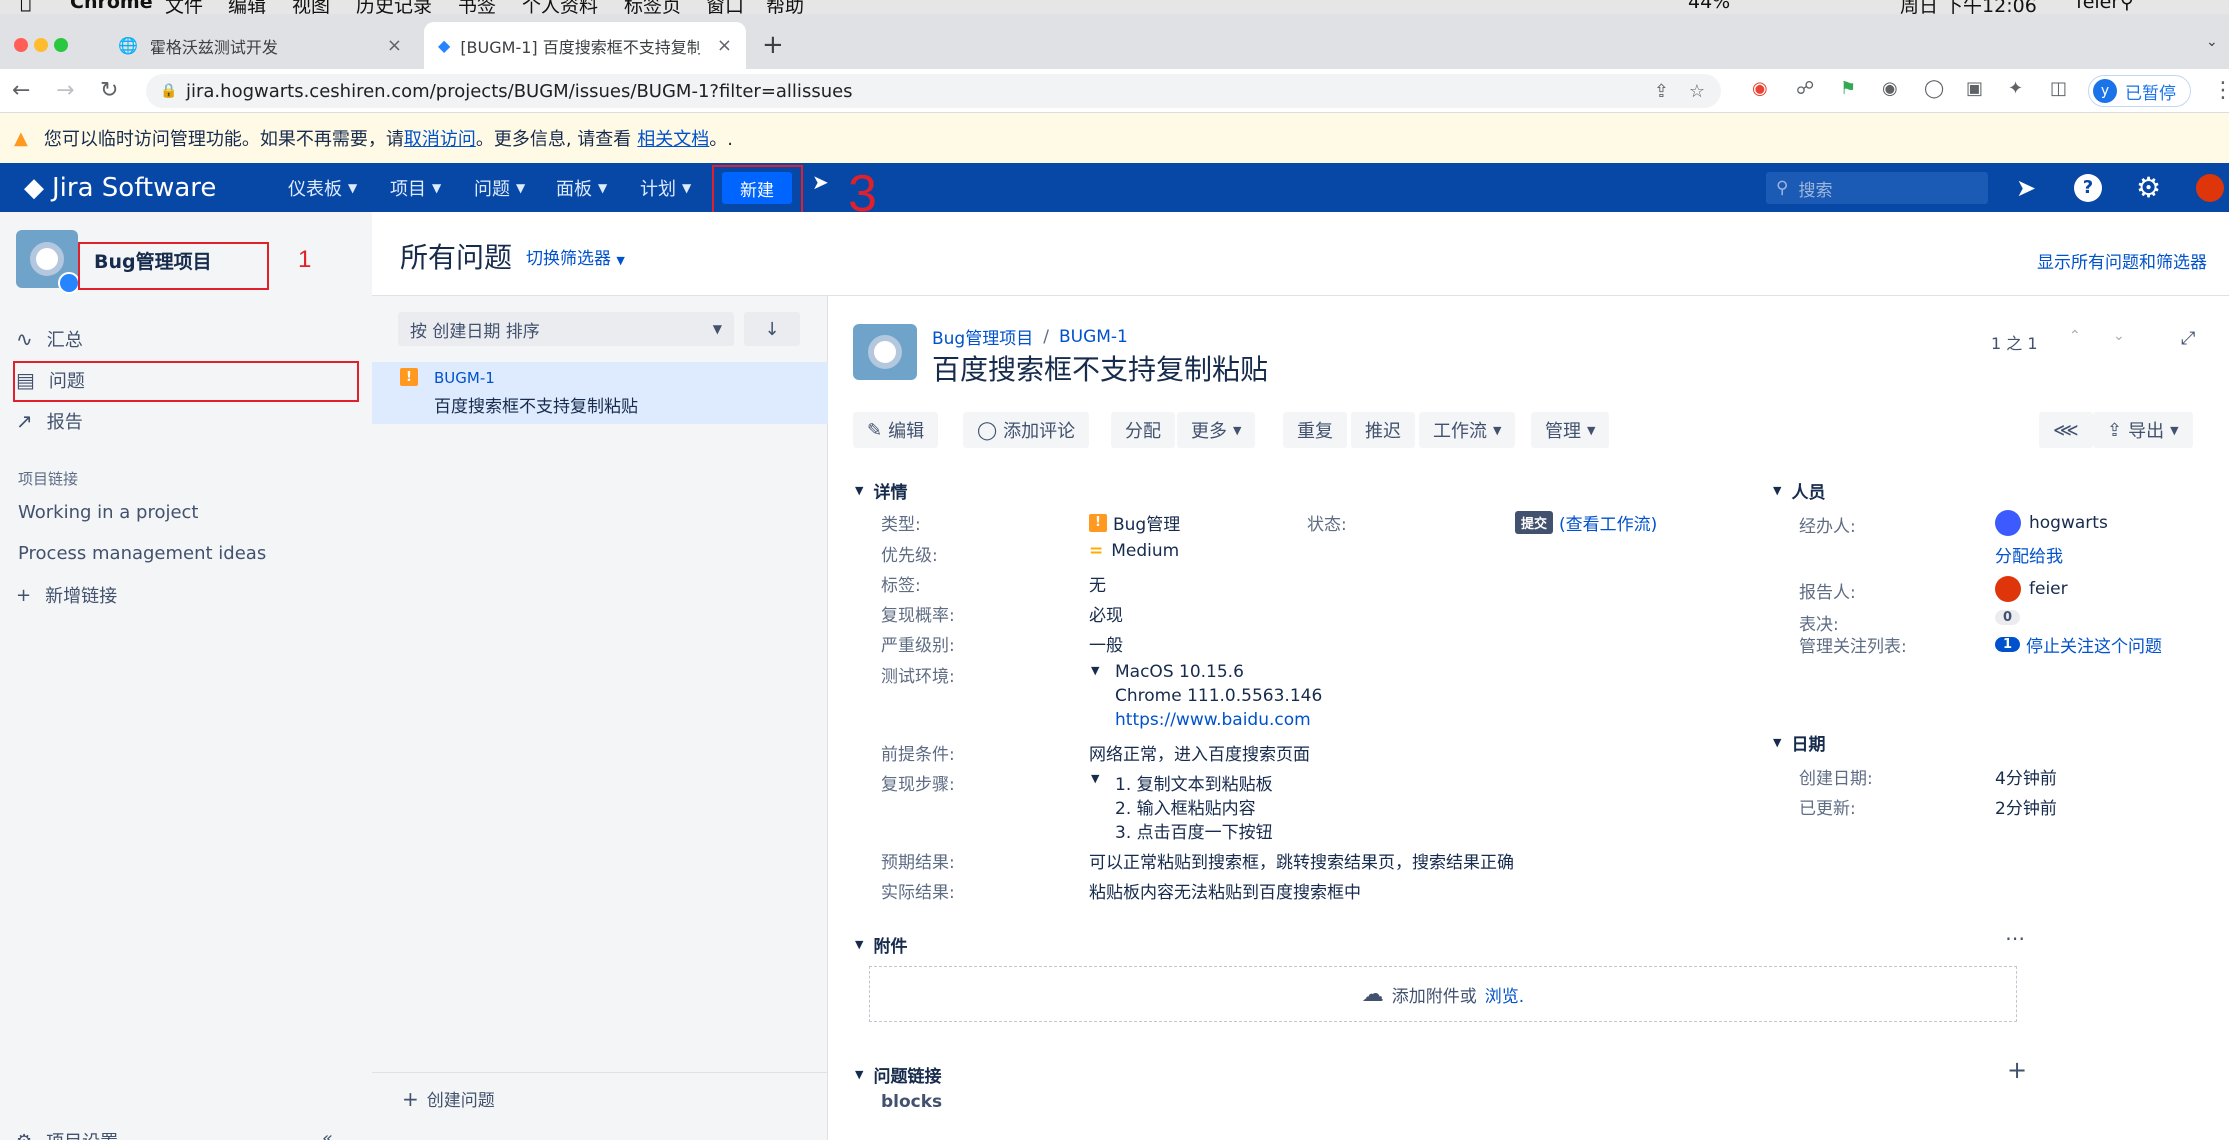  I want to click on dates-section-toggle: ▼ 日期, so click(1799, 742).